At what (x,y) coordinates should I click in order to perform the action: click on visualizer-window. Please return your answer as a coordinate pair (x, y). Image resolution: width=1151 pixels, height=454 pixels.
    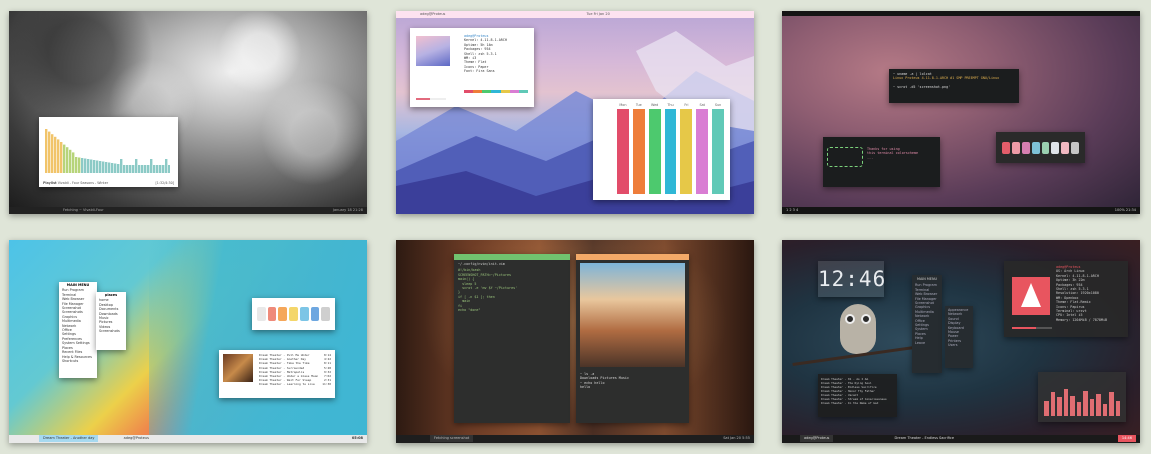
    Looking at the image, I should click on (1082, 397).